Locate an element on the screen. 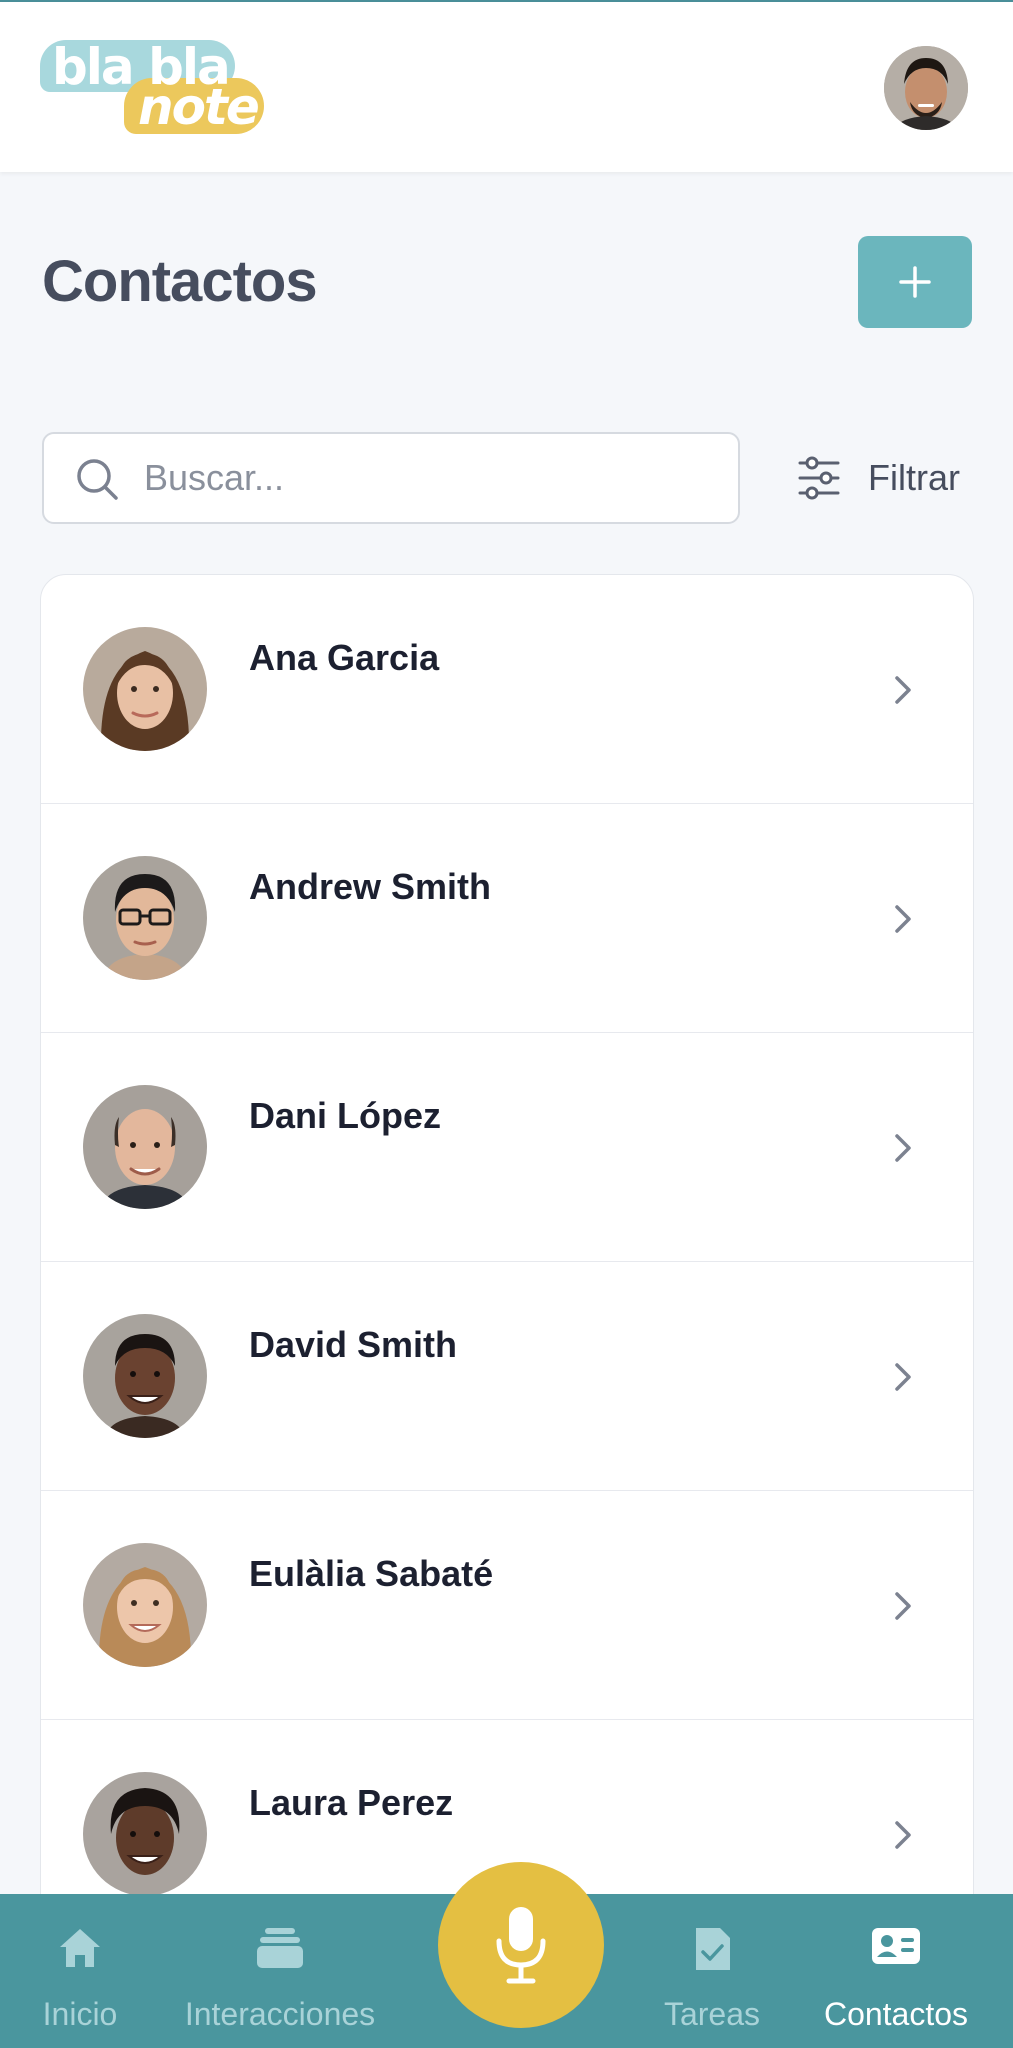  contact-name: David Smith is located at coordinates (353, 1344).